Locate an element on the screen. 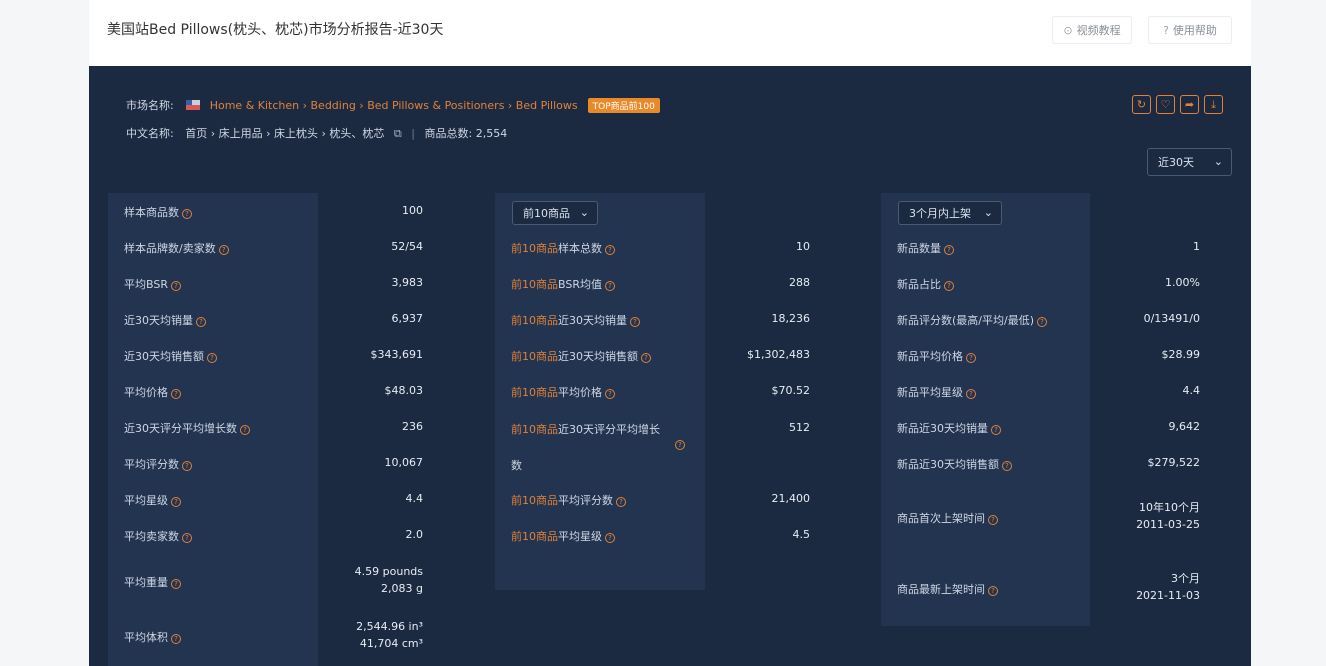 The height and width of the screenshot is (666, 1326). metric-label: 前10商品样本总数? is located at coordinates (563, 248).